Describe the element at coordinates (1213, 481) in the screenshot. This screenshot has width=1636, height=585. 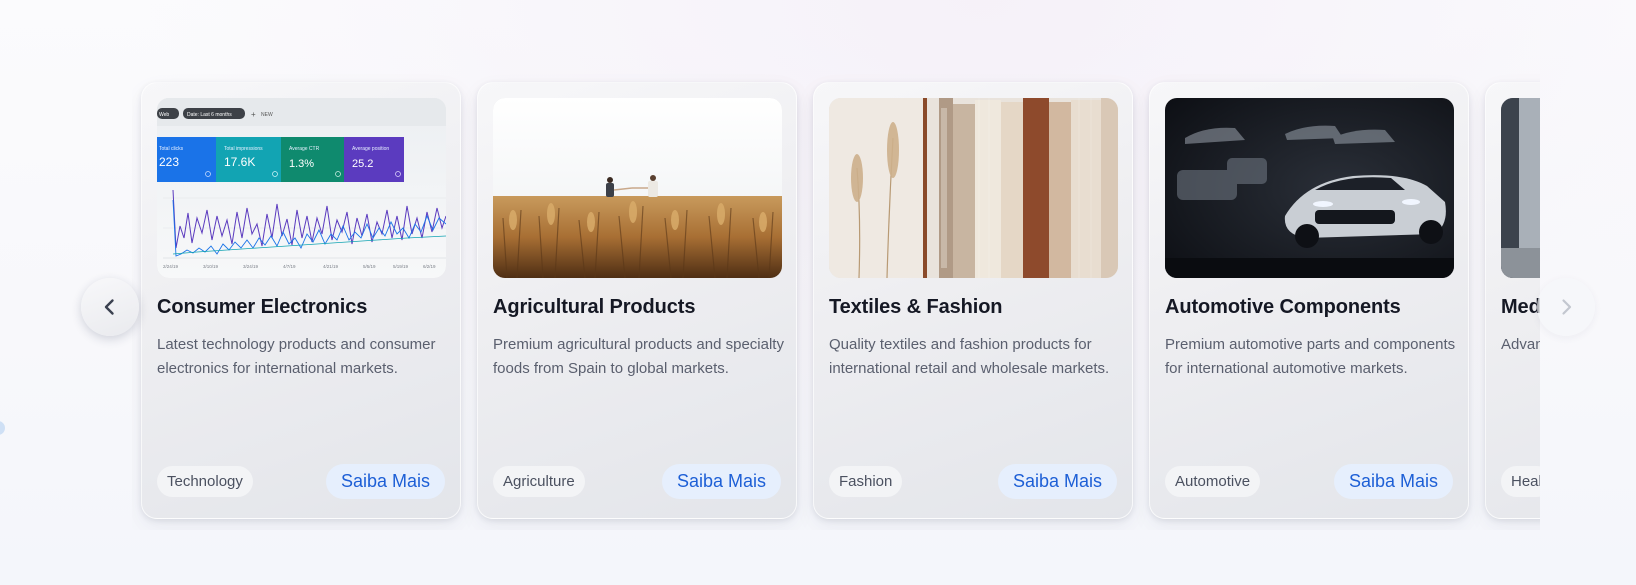
I see `category-badge: Automotive` at that location.